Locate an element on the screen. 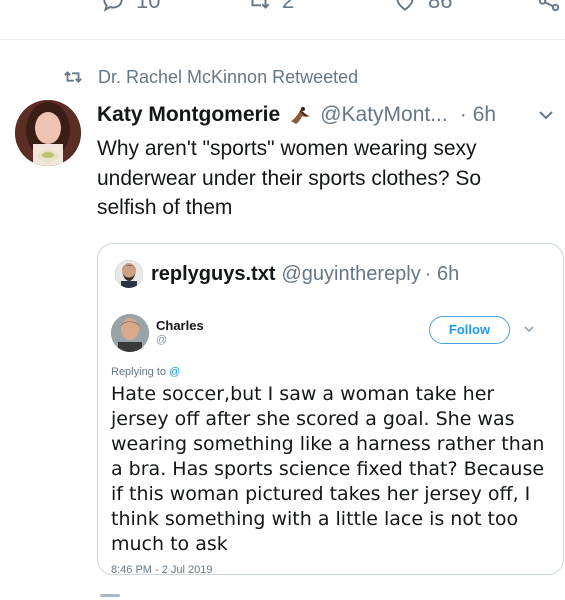 The width and height of the screenshot is (565, 600). dancer-emoji-icon is located at coordinates (301, 115).